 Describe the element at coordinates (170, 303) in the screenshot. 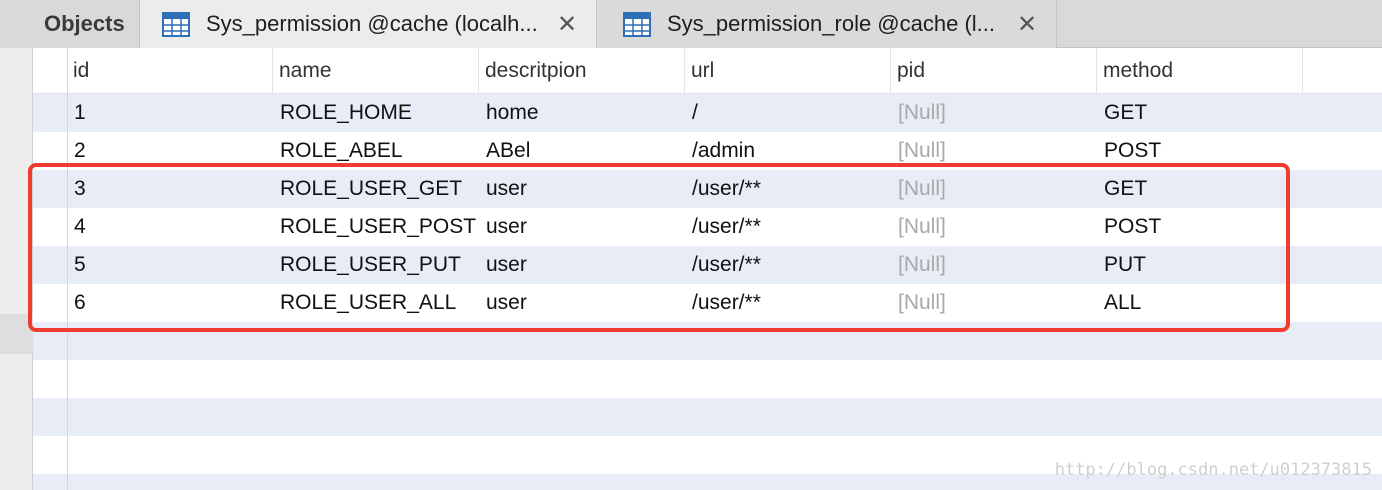

I see `cell-id: 6` at that location.